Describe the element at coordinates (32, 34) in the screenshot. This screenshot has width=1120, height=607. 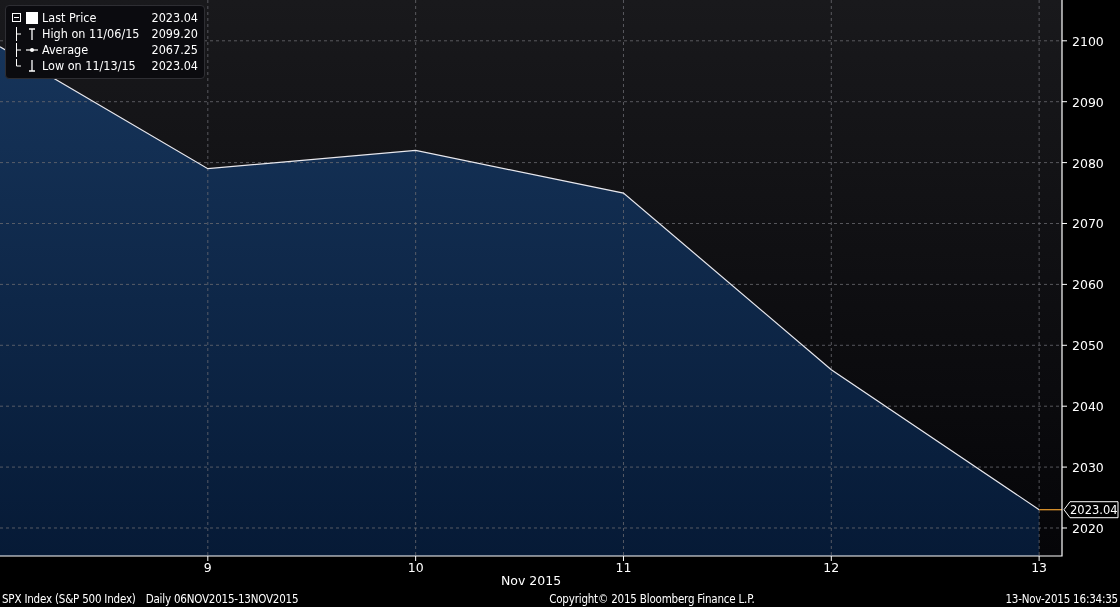
I see `high-marker-icon` at that location.